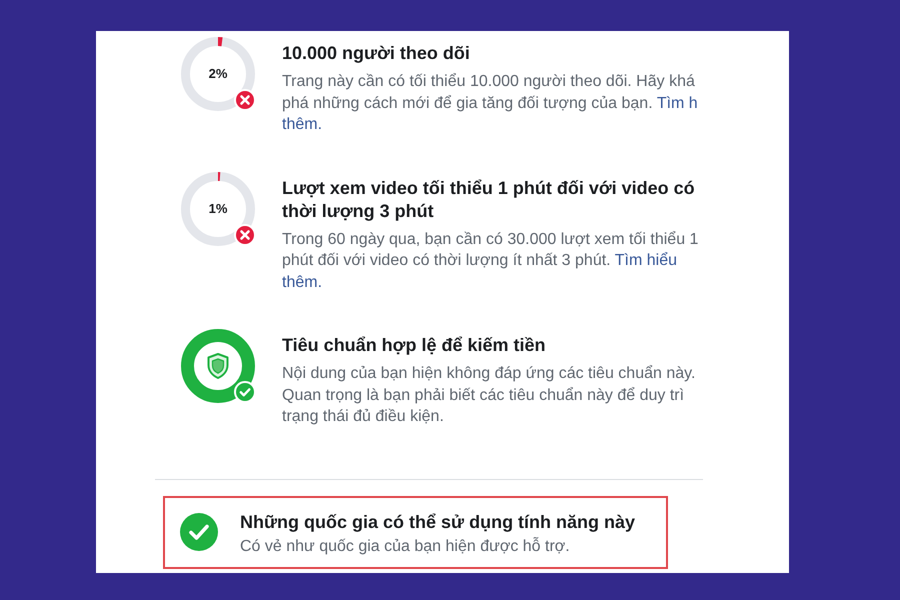 This screenshot has width=900, height=600. What do you see at coordinates (376, 53) in the screenshot?
I see `requirement-title: 10.000 người theo dõi` at bounding box center [376, 53].